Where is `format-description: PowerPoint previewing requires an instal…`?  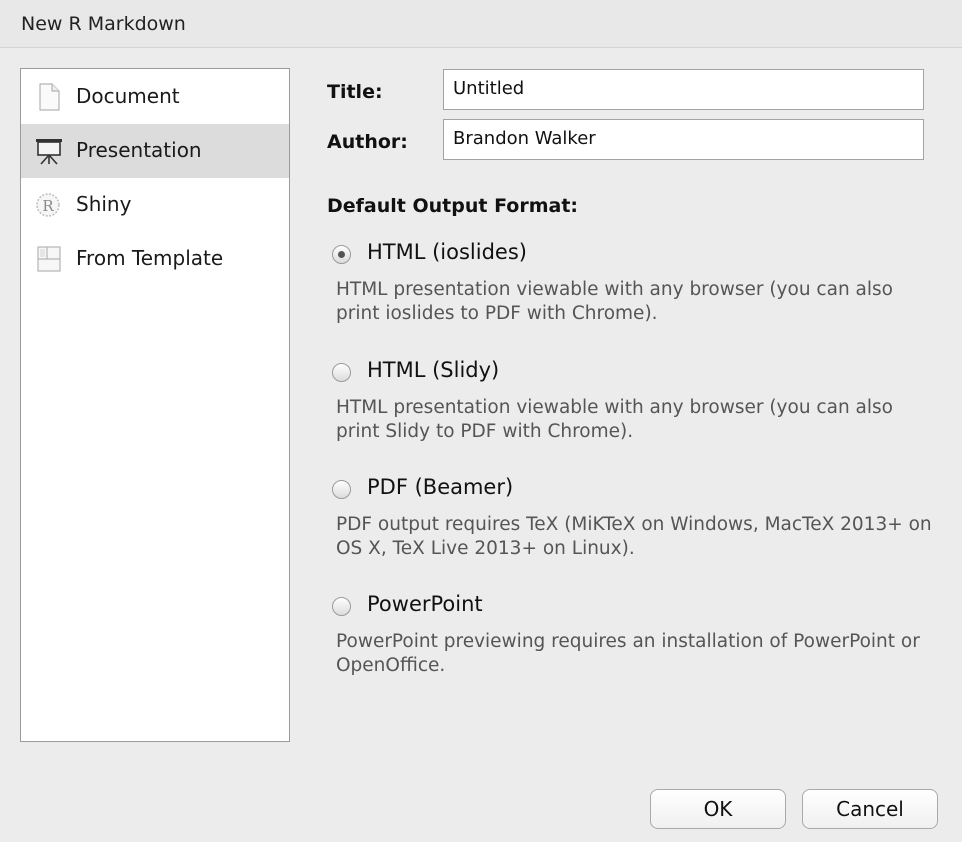 format-description: PowerPoint previewing requires an instal… is located at coordinates (628, 653).